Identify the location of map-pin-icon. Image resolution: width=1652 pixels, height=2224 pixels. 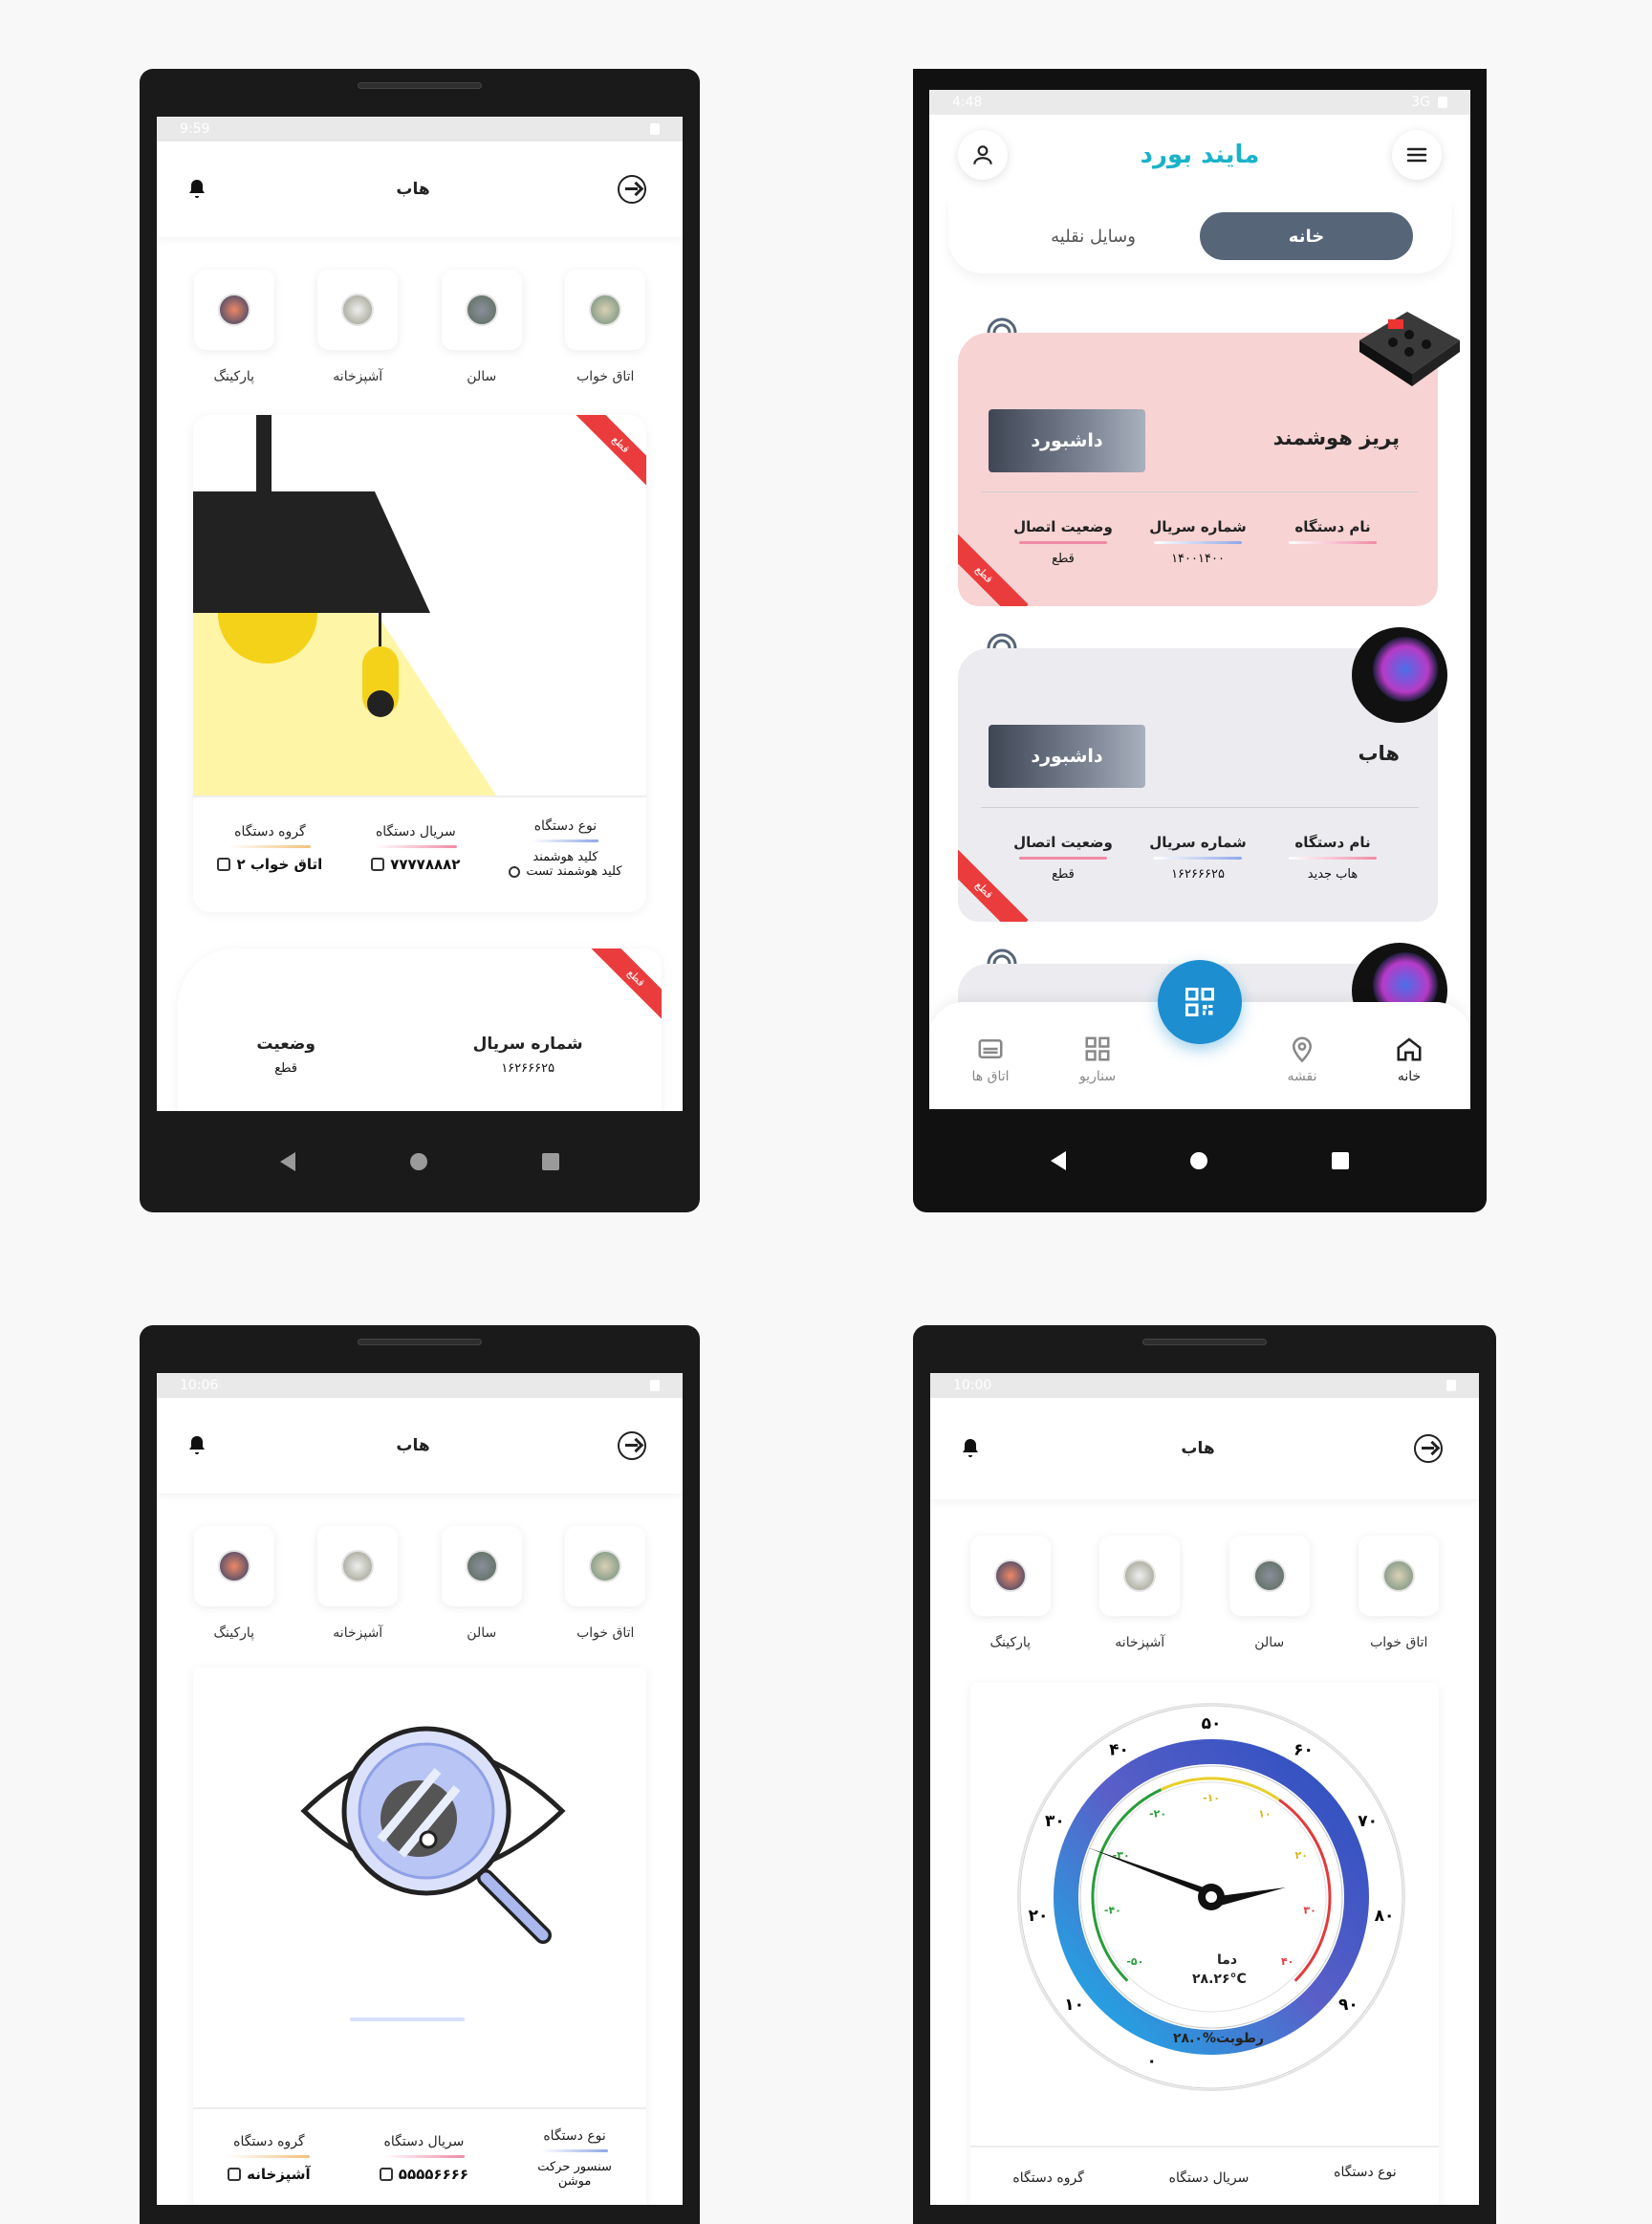
(1302, 1049).